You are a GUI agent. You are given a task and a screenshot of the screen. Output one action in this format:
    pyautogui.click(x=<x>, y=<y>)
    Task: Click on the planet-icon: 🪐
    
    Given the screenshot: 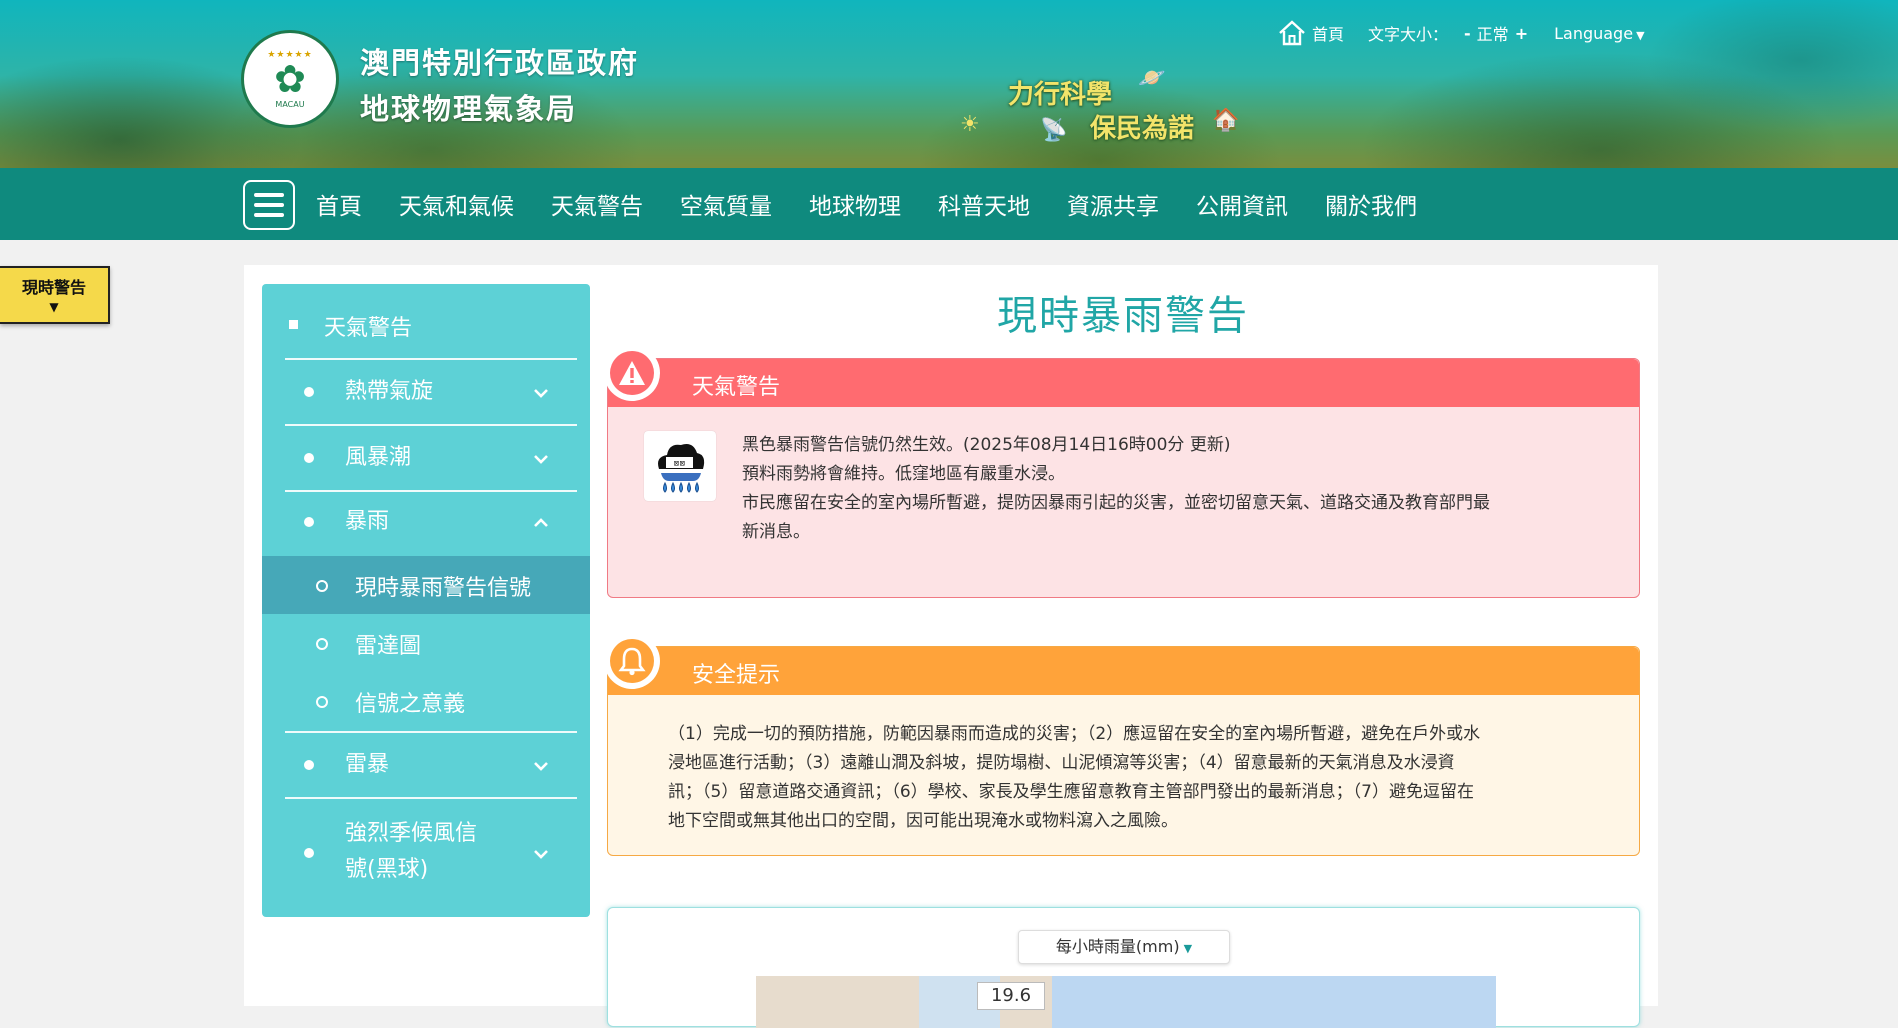 What is the action you would take?
    pyautogui.click(x=1152, y=78)
    